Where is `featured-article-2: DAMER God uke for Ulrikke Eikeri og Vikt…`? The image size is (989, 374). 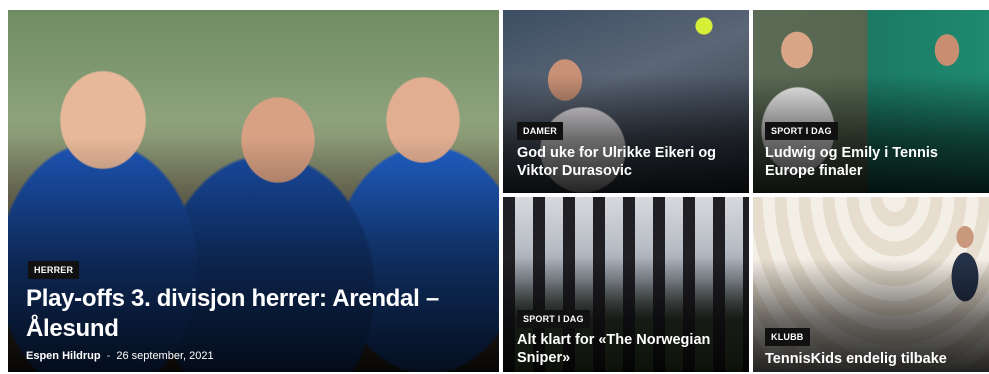
featured-article-2: DAMER God uke for Ulrikke Eikeri og Vikt… is located at coordinates (626, 101).